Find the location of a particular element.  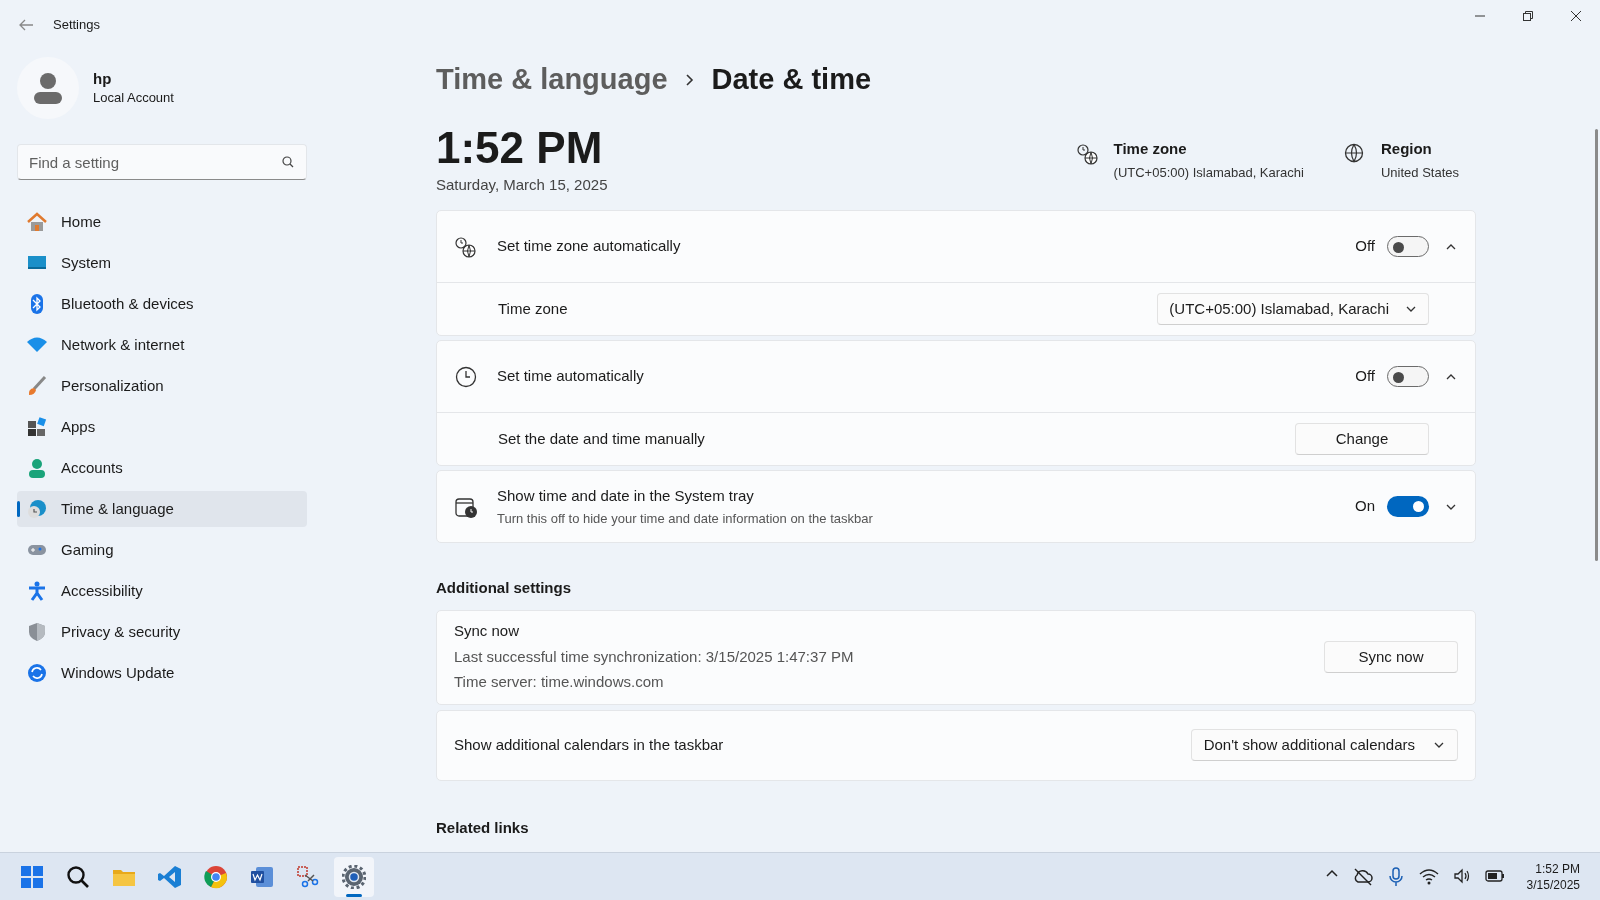

clock-icon is located at coordinates (466, 376).